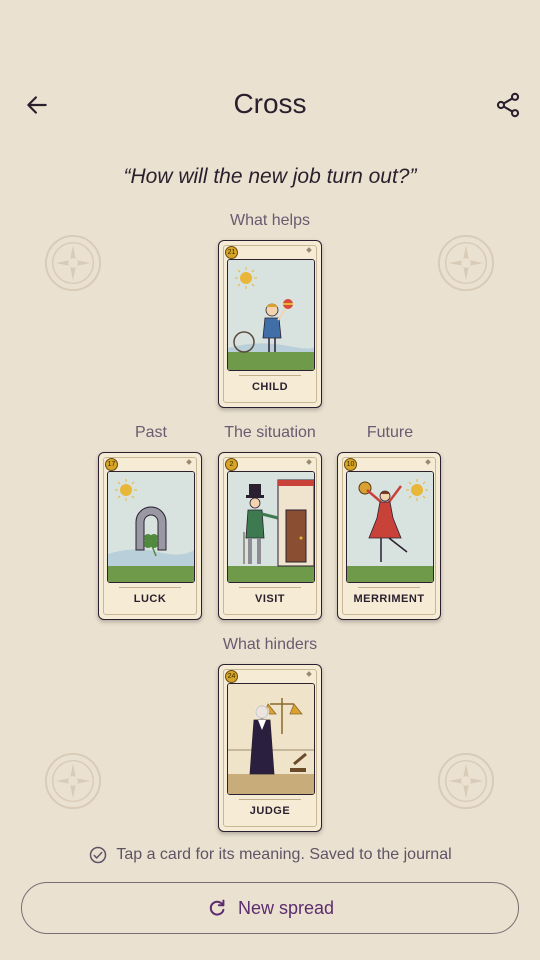  What do you see at coordinates (350, 464) in the screenshot?
I see `card-number: 10` at bounding box center [350, 464].